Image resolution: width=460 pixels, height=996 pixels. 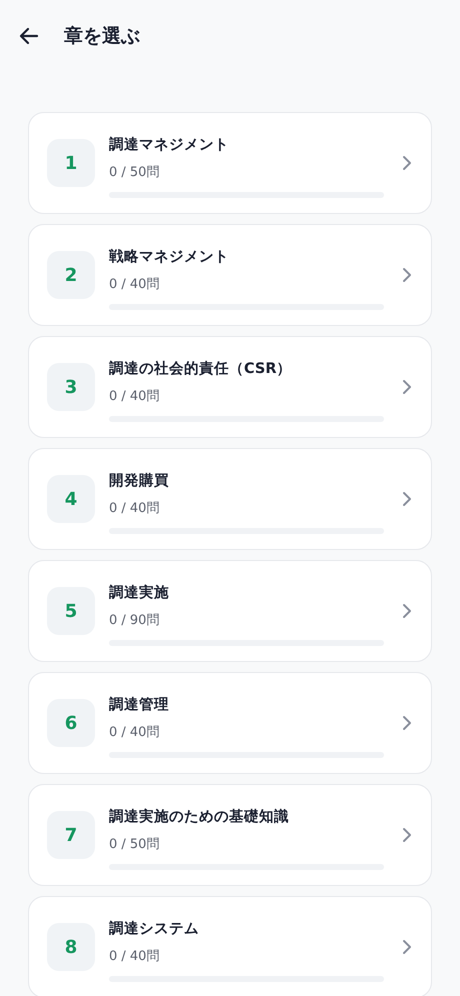 What do you see at coordinates (71, 835) in the screenshot?
I see `chapter-number: 7` at bounding box center [71, 835].